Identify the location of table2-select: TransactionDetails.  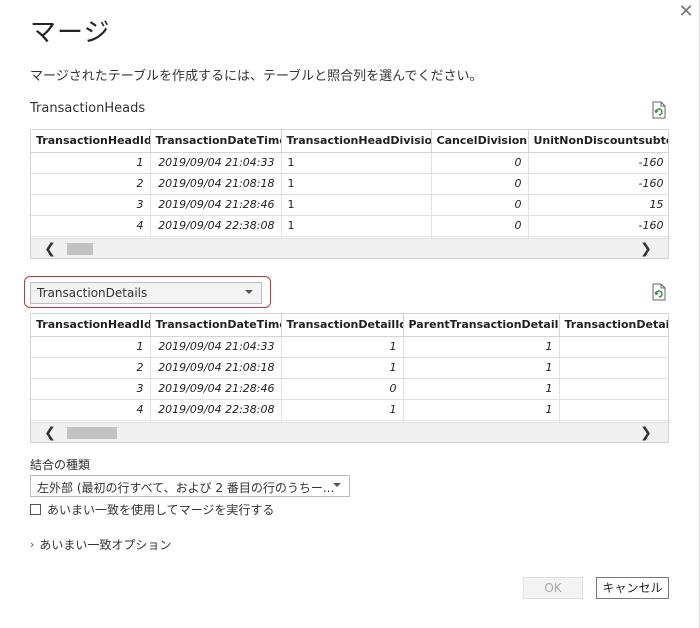
(146, 293).